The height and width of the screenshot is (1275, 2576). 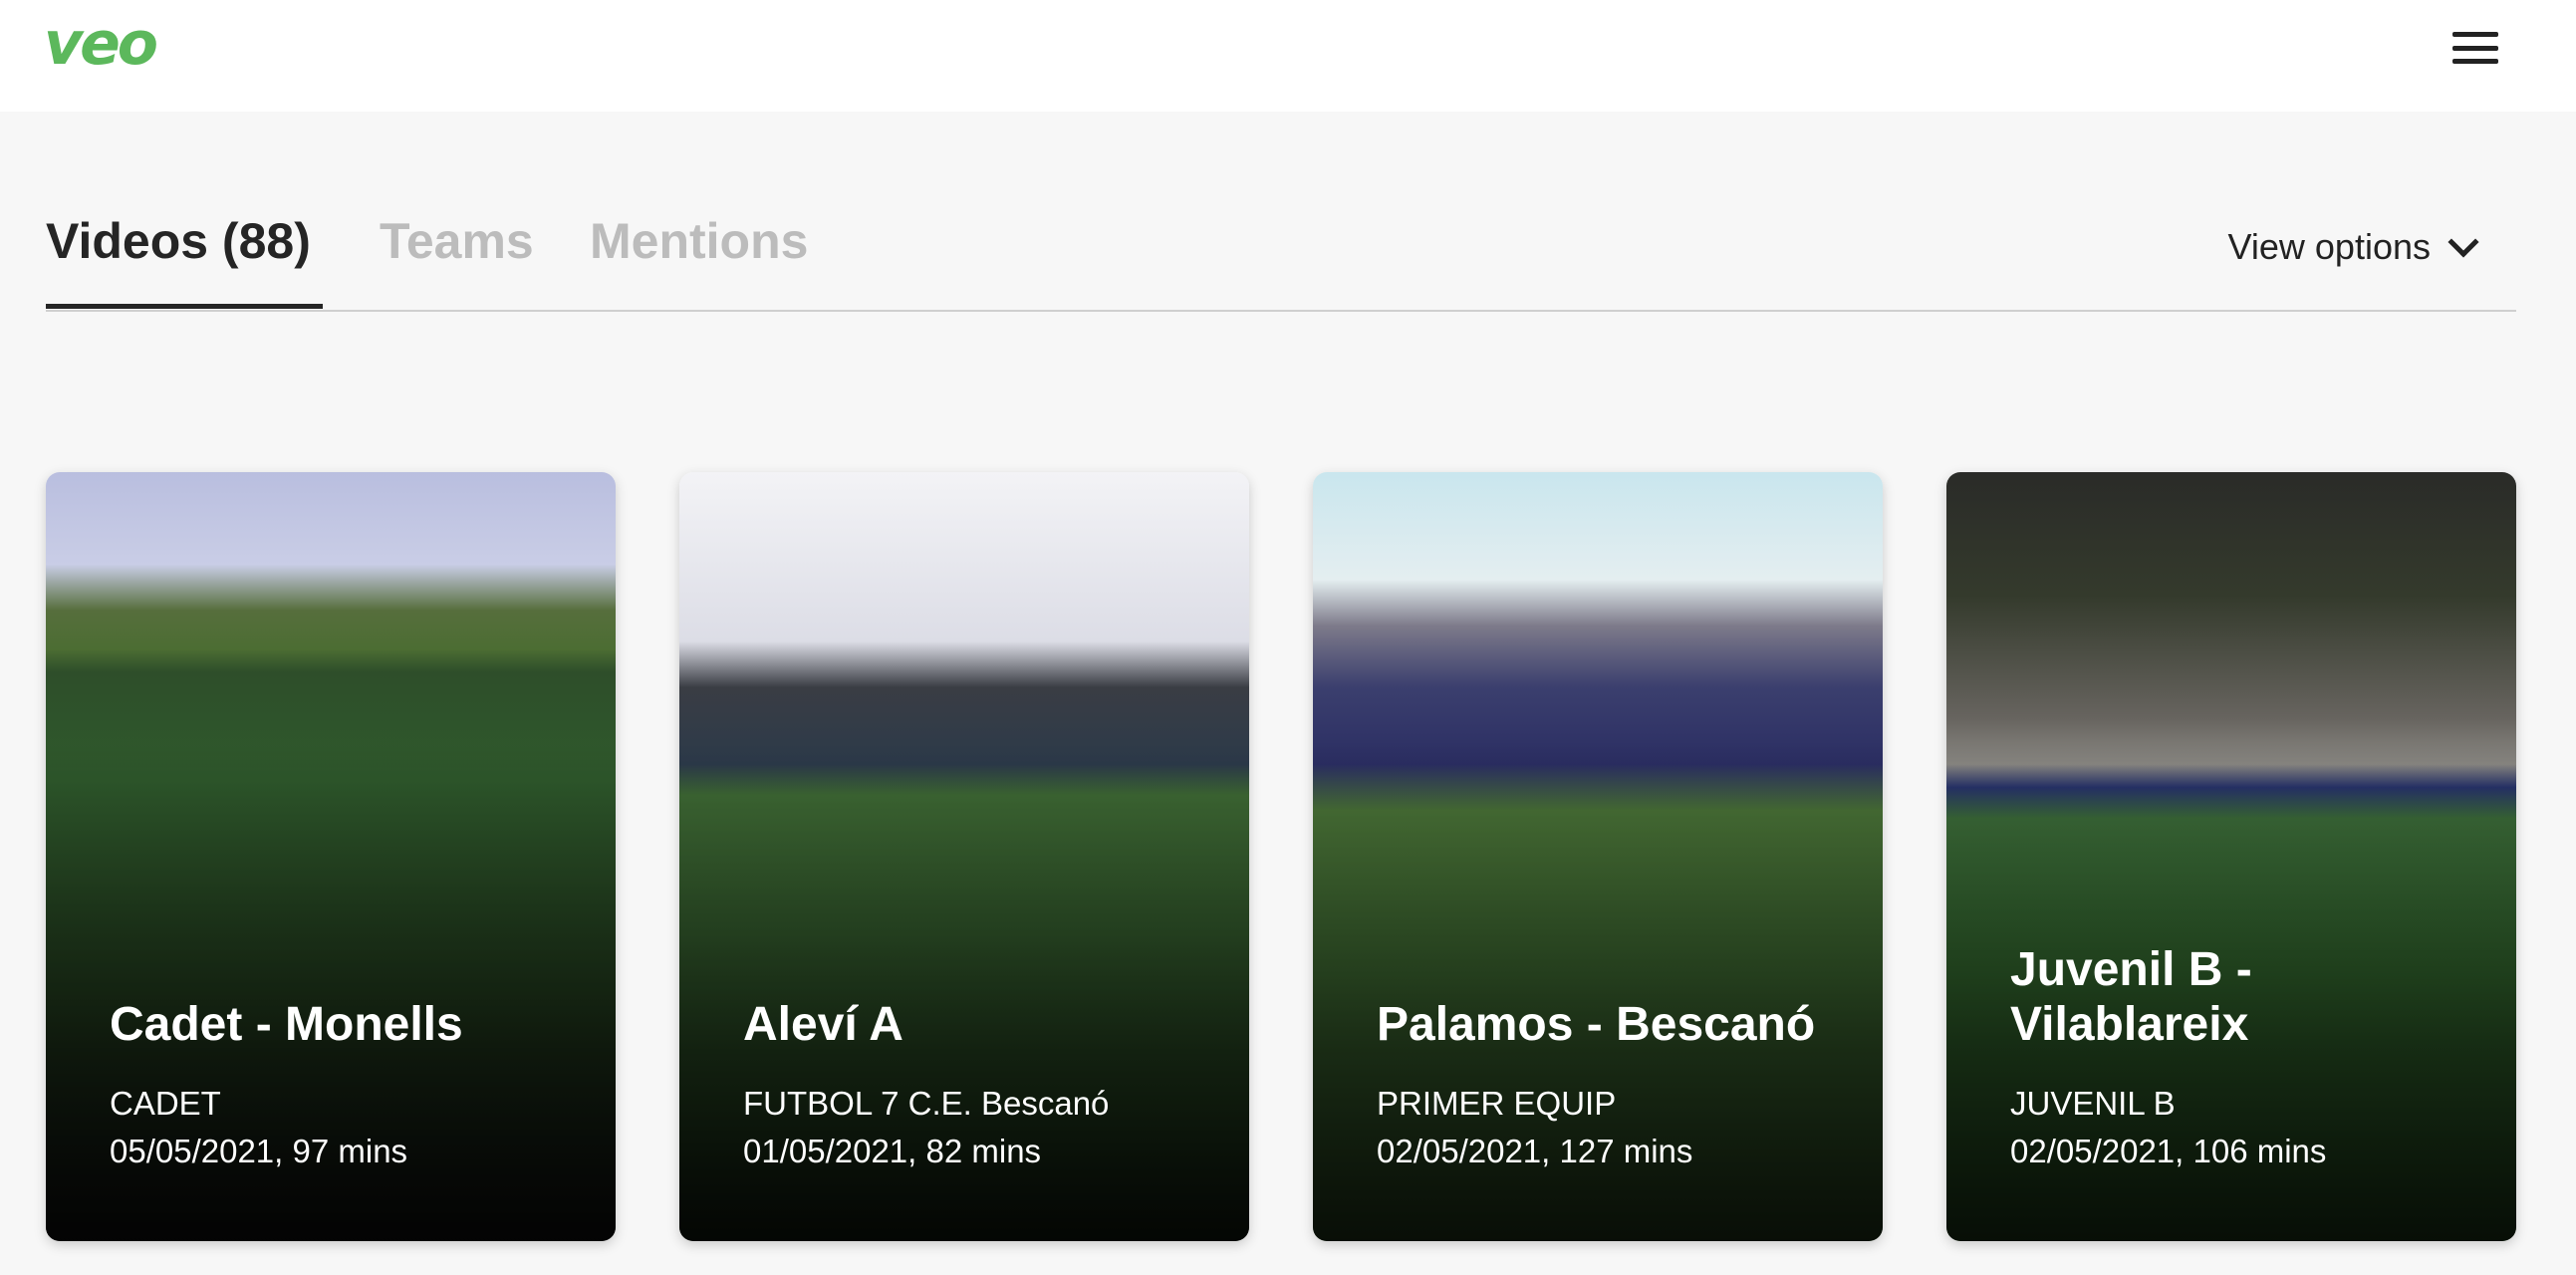 What do you see at coordinates (2168, 1151) in the screenshot?
I see `video-date-duration: 02/05/2021, 106 mins` at bounding box center [2168, 1151].